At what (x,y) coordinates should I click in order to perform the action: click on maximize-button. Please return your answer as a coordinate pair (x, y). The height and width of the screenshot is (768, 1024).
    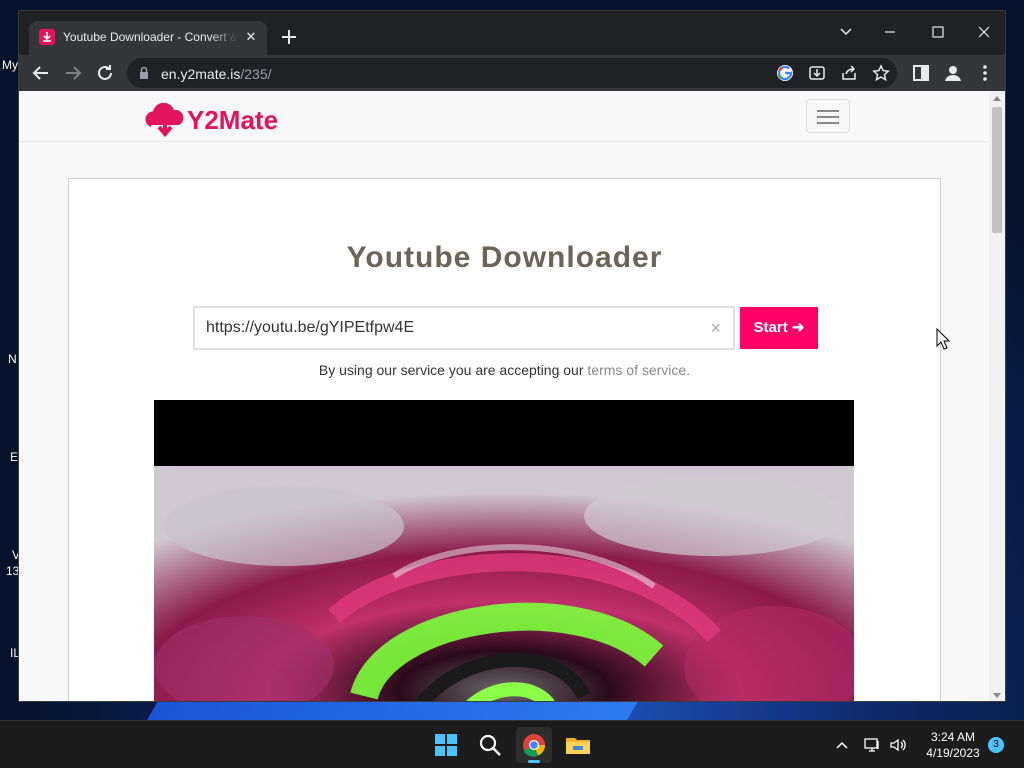
    Looking at the image, I should click on (938, 32).